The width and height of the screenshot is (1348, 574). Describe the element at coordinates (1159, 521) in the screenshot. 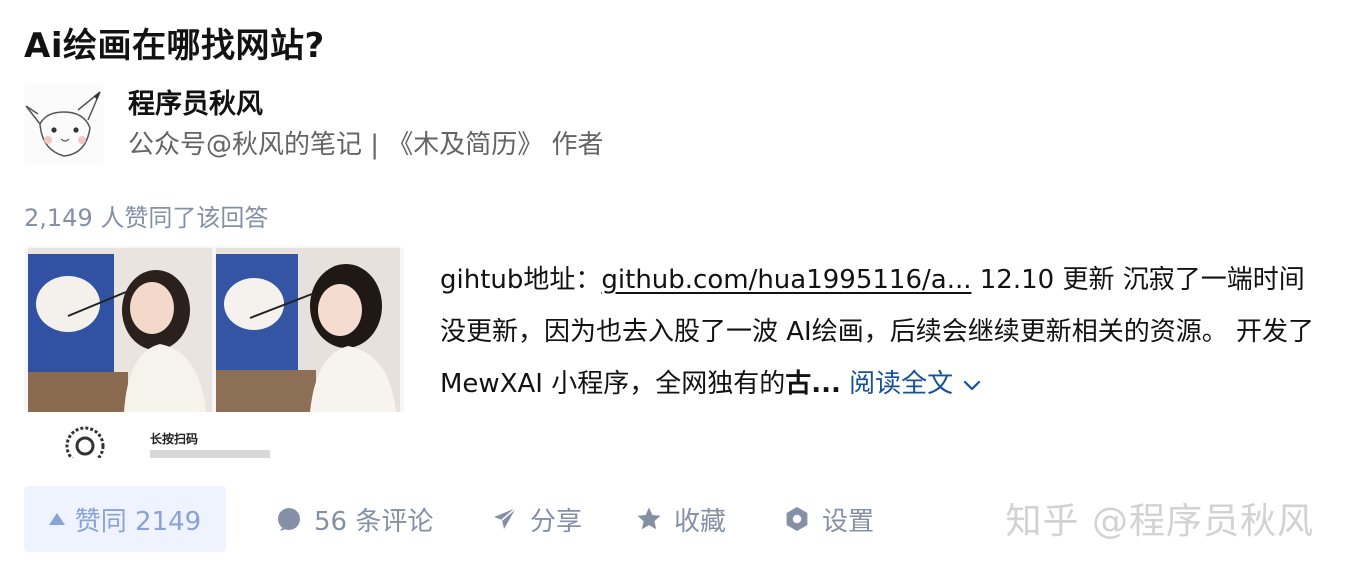

I see `zhihu-watermark: 知乎 @程序员秋风` at that location.